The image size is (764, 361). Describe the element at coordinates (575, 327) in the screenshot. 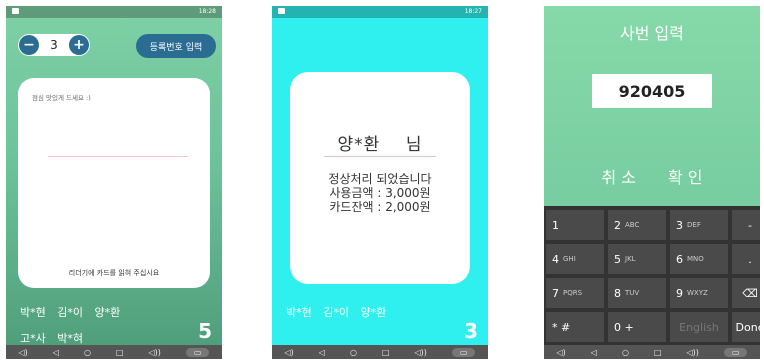

I see `key-star-hash: * #` at that location.